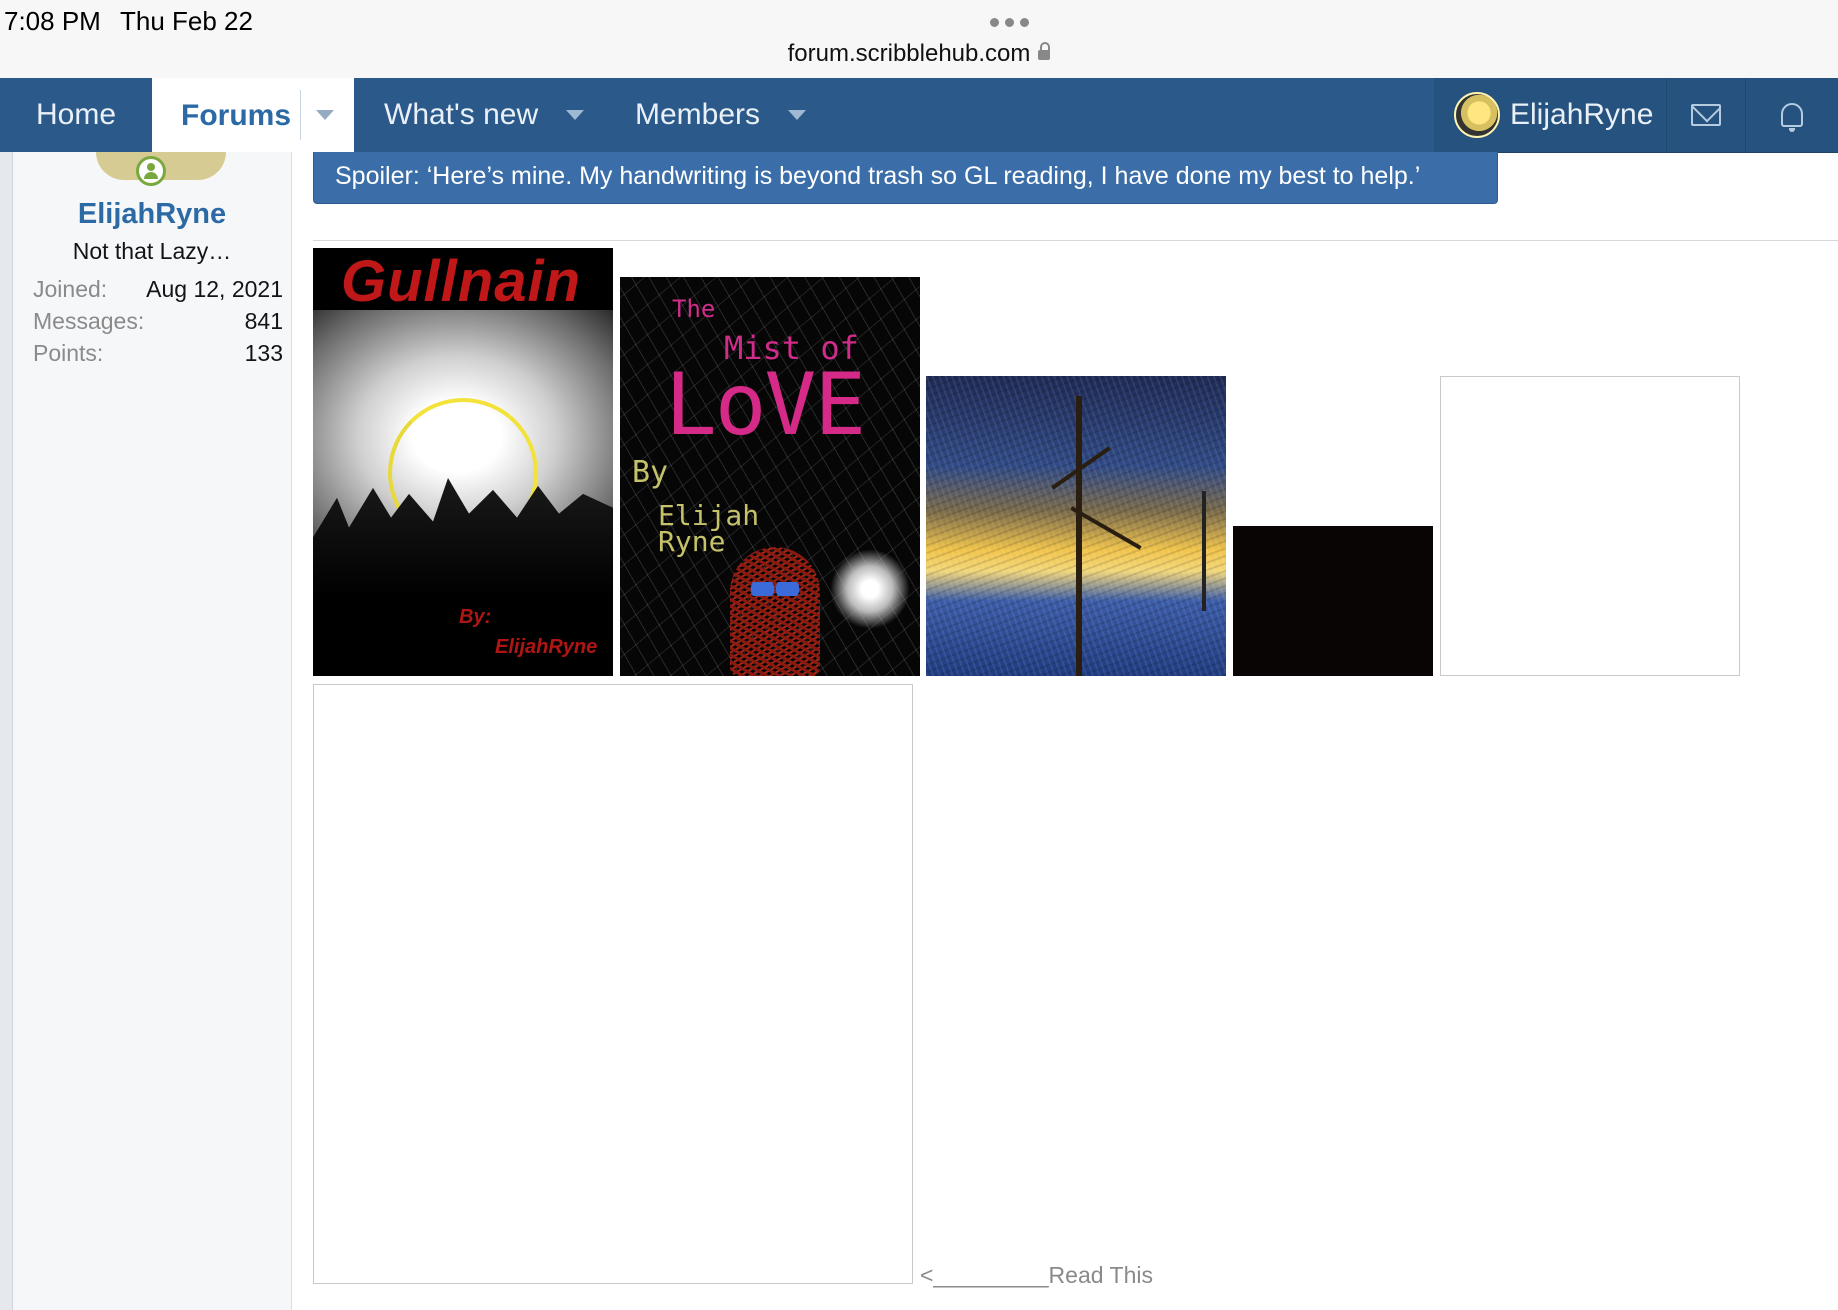  Describe the element at coordinates (919, 39) in the screenshot. I see `status-bar: 7:08 PM Thu Feb 22 forum.scribblehub.com` at that location.